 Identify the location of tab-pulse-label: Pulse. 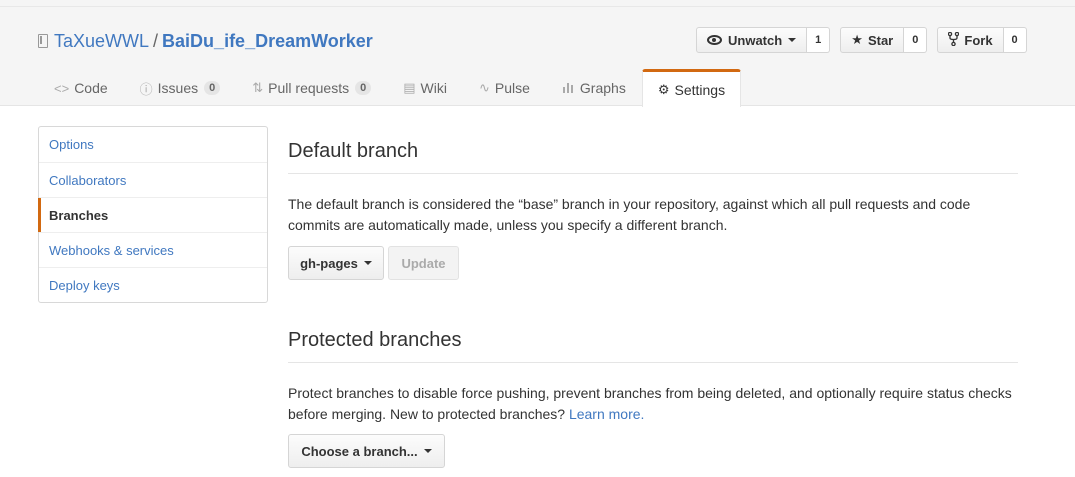
(512, 88).